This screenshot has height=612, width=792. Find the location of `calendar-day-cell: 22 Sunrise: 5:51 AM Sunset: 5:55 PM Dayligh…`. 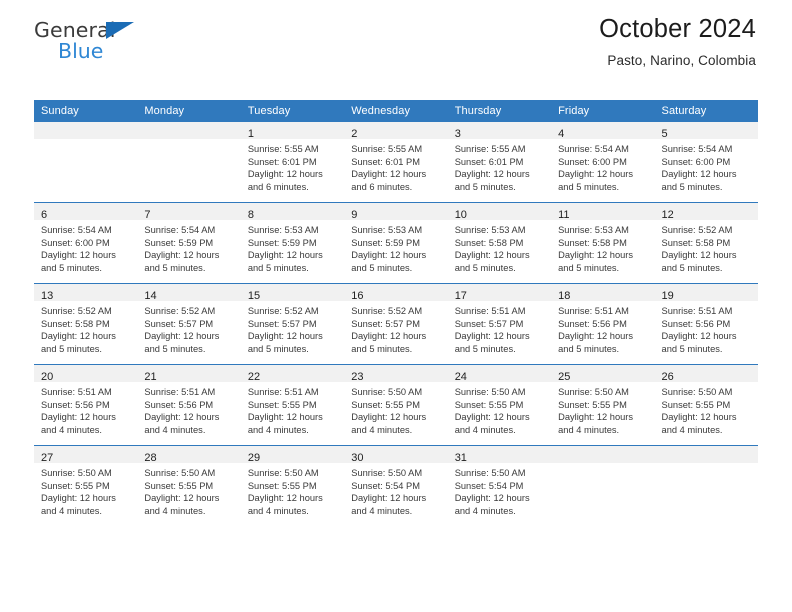

calendar-day-cell: 22 Sunrise: 5:51 AM Sunset: 5:55 PM Dayligh… is located at coordinates (292, 405).